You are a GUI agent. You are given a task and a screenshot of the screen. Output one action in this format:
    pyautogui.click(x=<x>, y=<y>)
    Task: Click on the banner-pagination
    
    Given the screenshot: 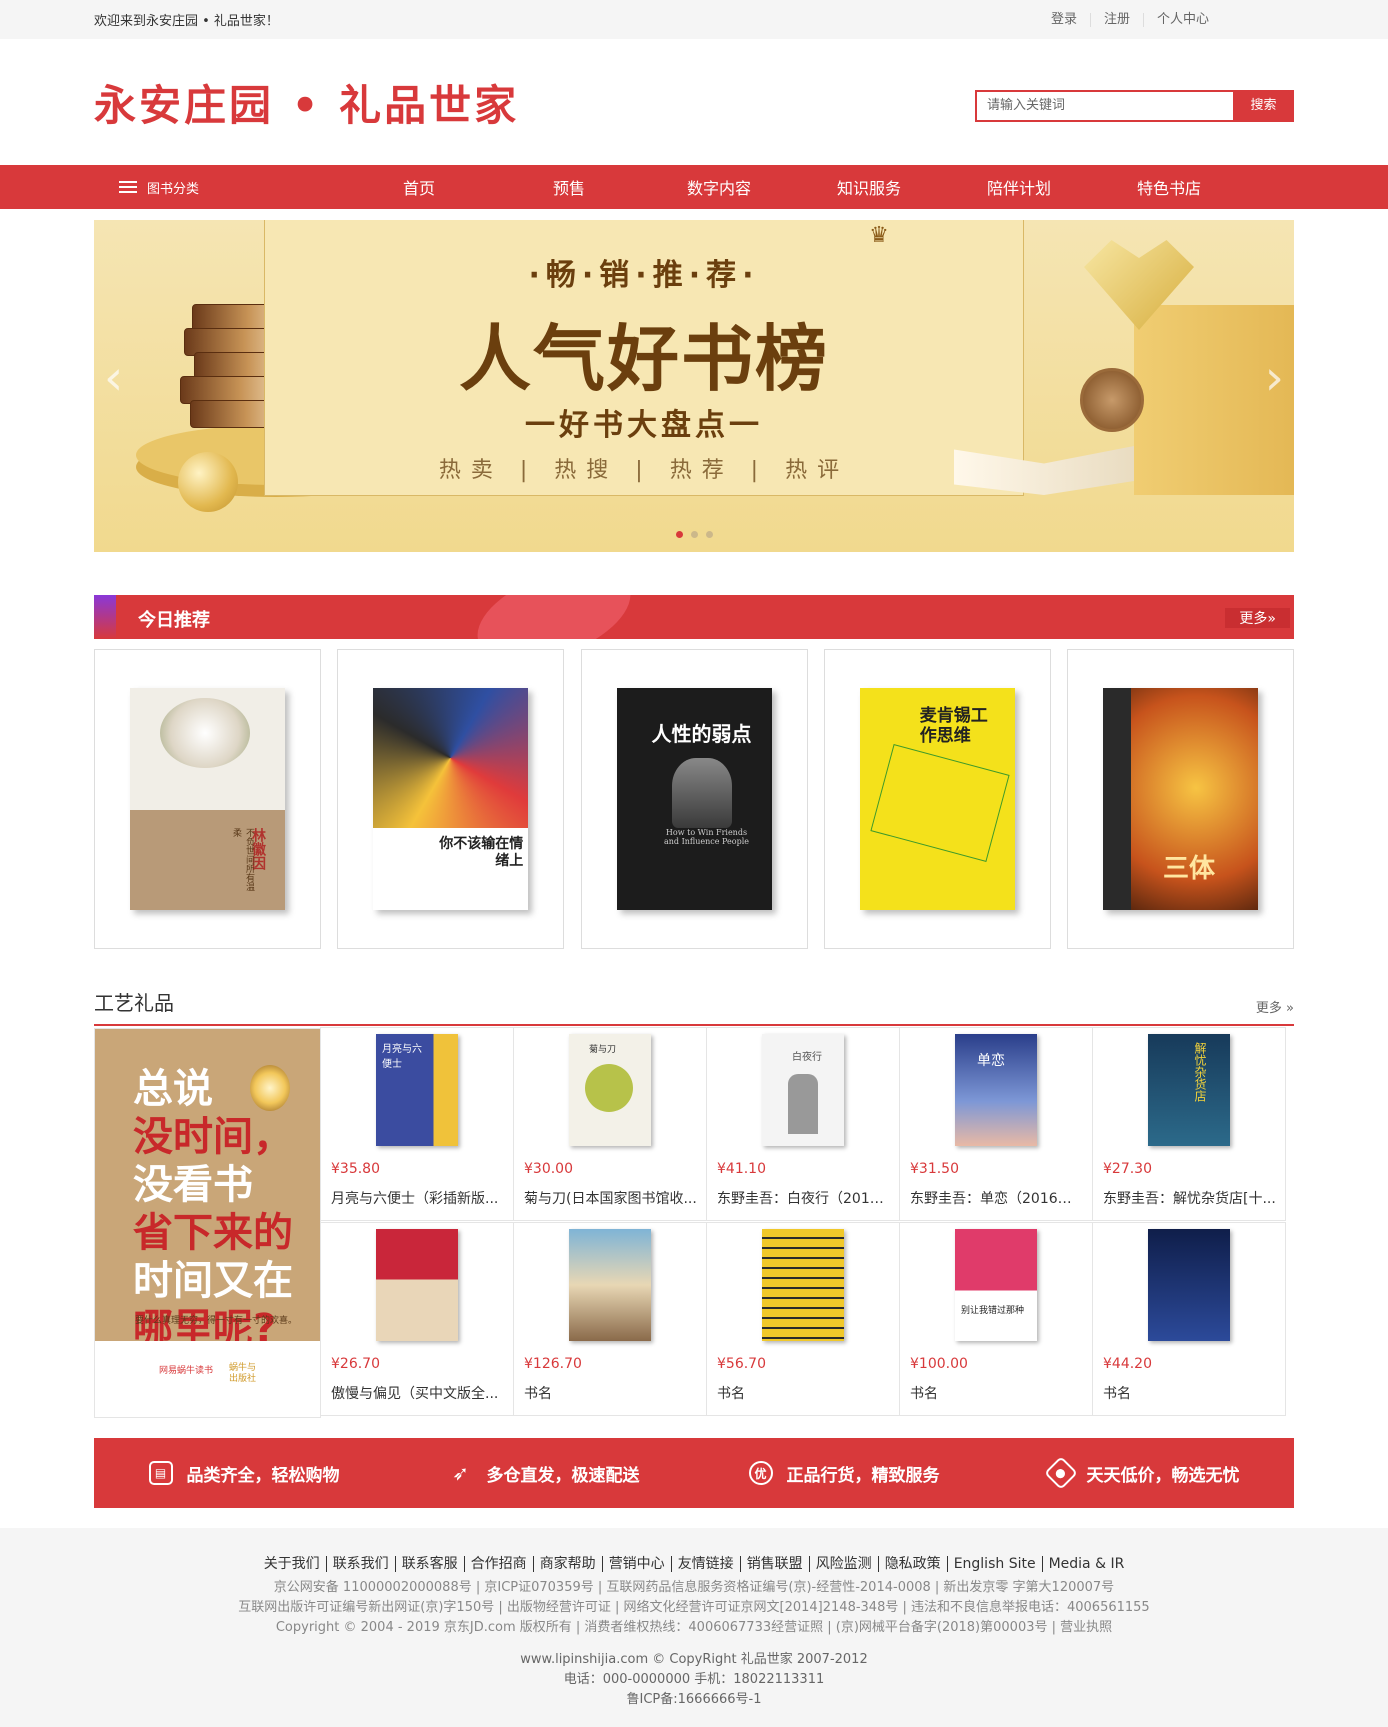 What is the action you would take?
    pyautogui.click(x=694, y=534)
    